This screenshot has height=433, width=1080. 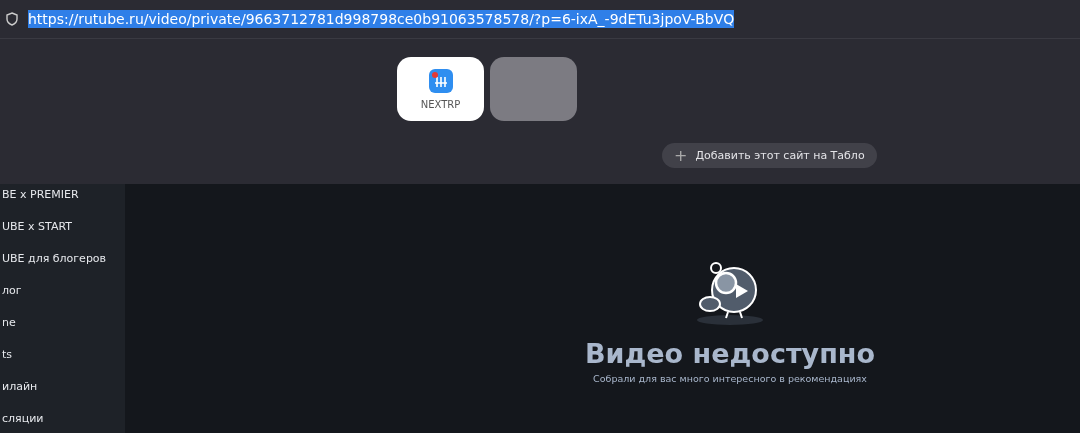 What do you see at coordinates (730, 378) in the screenshot?
I see `recommendation-text: Собрали для вас много интересного в рекомендациях` at bounding box center [730, 378].